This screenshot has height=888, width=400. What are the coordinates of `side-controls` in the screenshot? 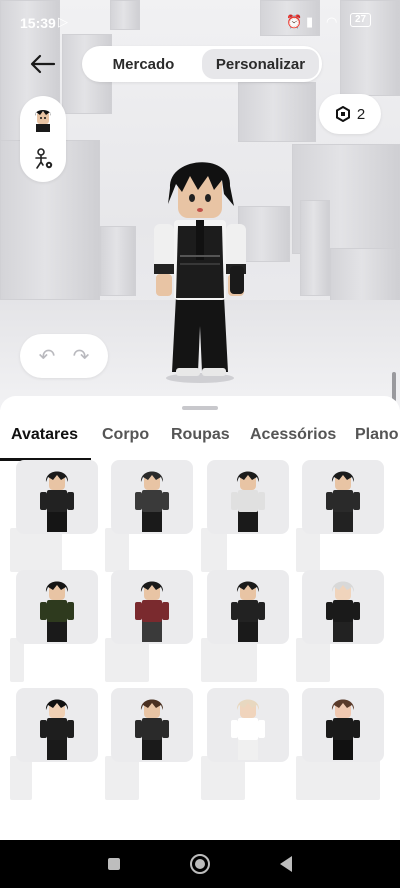 It's located at (43, 139).